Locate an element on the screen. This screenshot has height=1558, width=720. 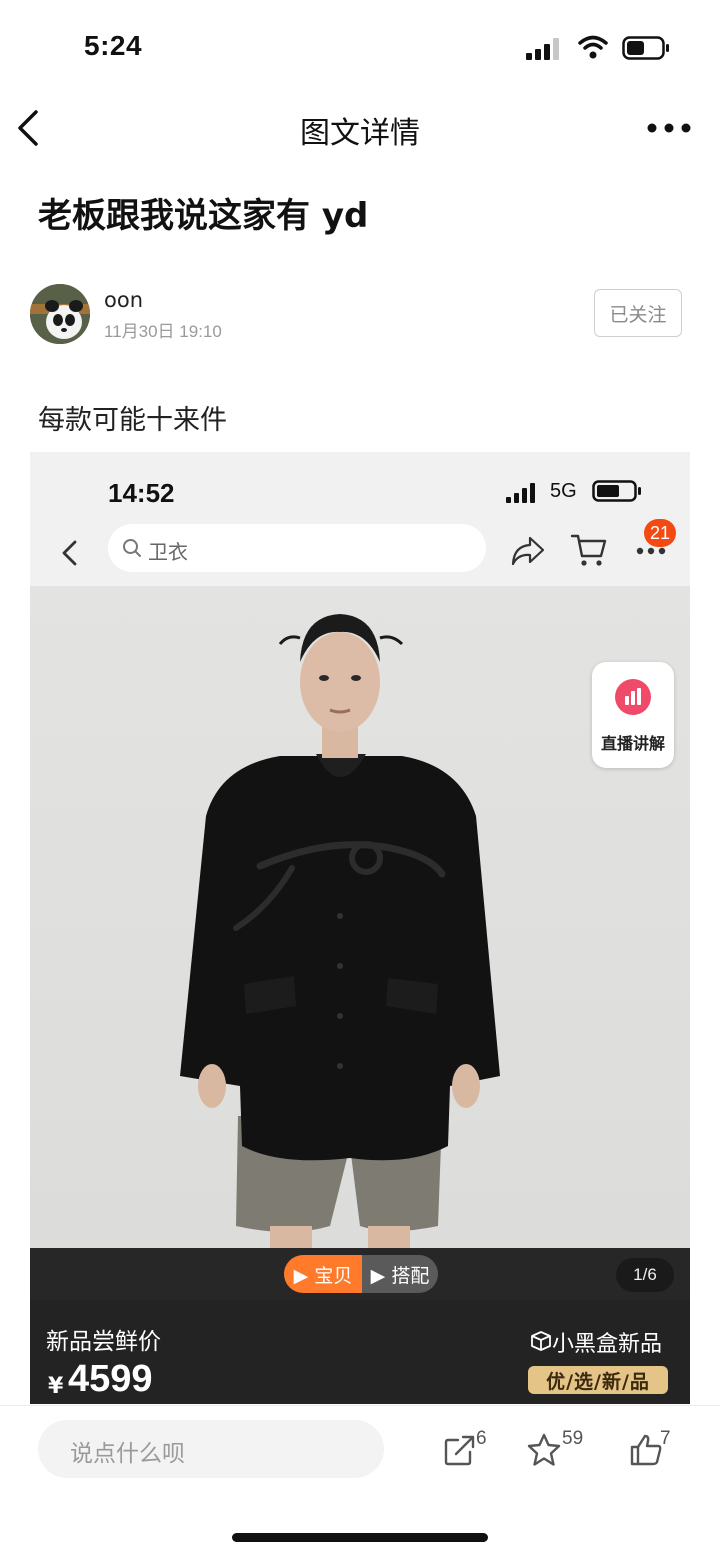
status-time: 5:24 is located at coordinates (113, 45).